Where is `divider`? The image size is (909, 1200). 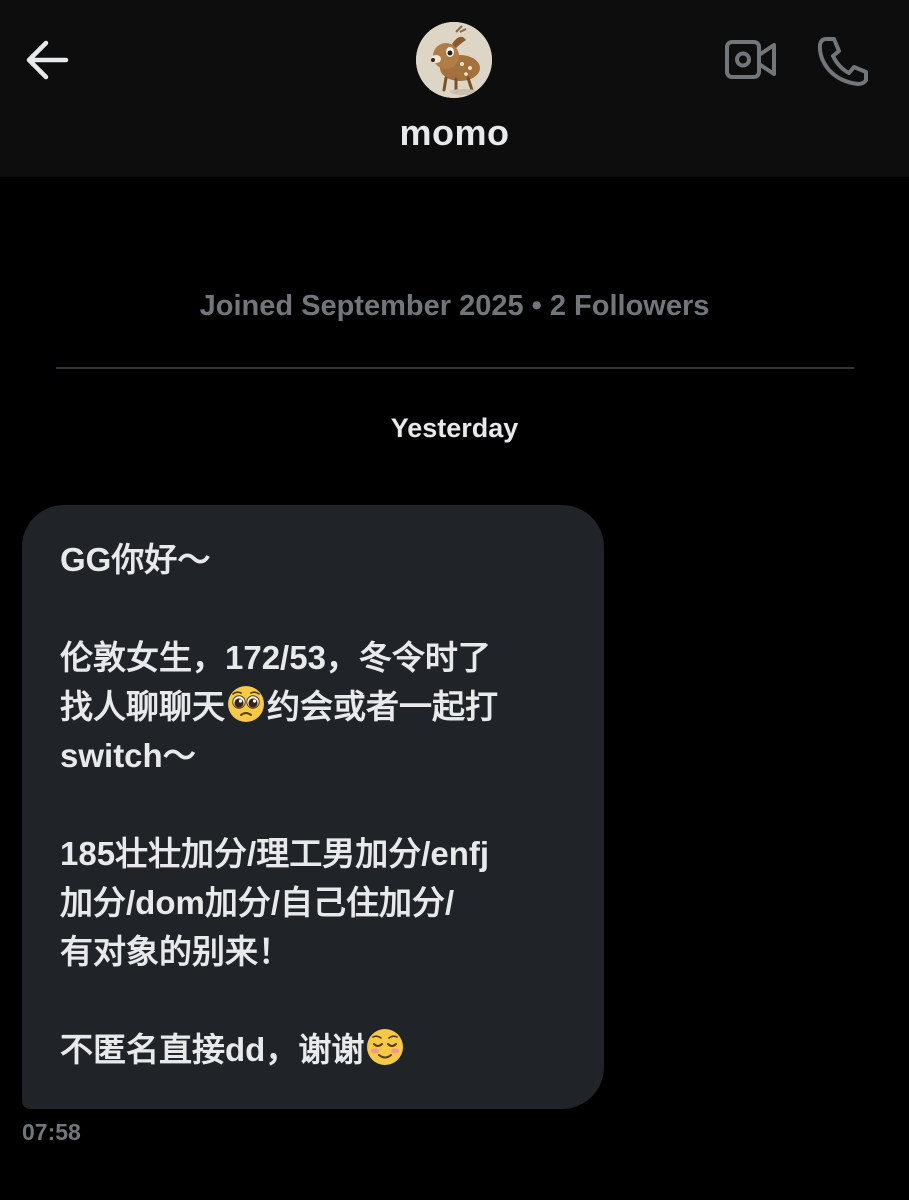 divider is located at coordinates (455, 368).